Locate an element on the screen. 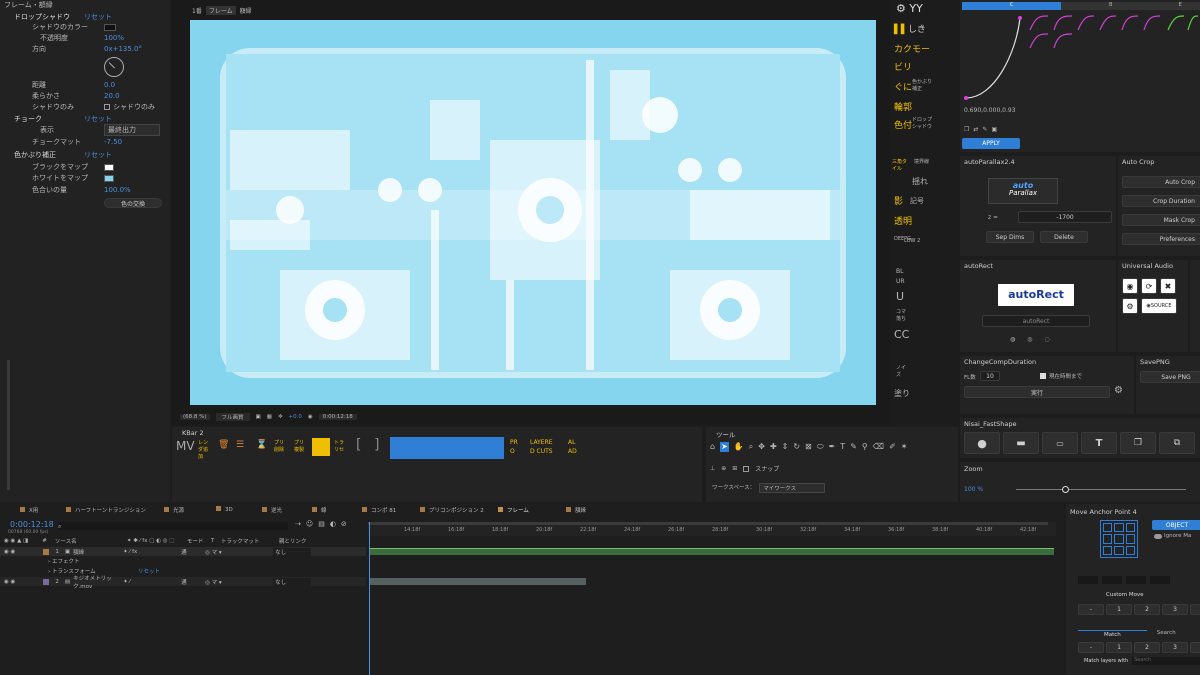 The width and height of the screenshot is (1200, 675). swap-colors-button: 色の交換 is located at coordinates (133, 203).